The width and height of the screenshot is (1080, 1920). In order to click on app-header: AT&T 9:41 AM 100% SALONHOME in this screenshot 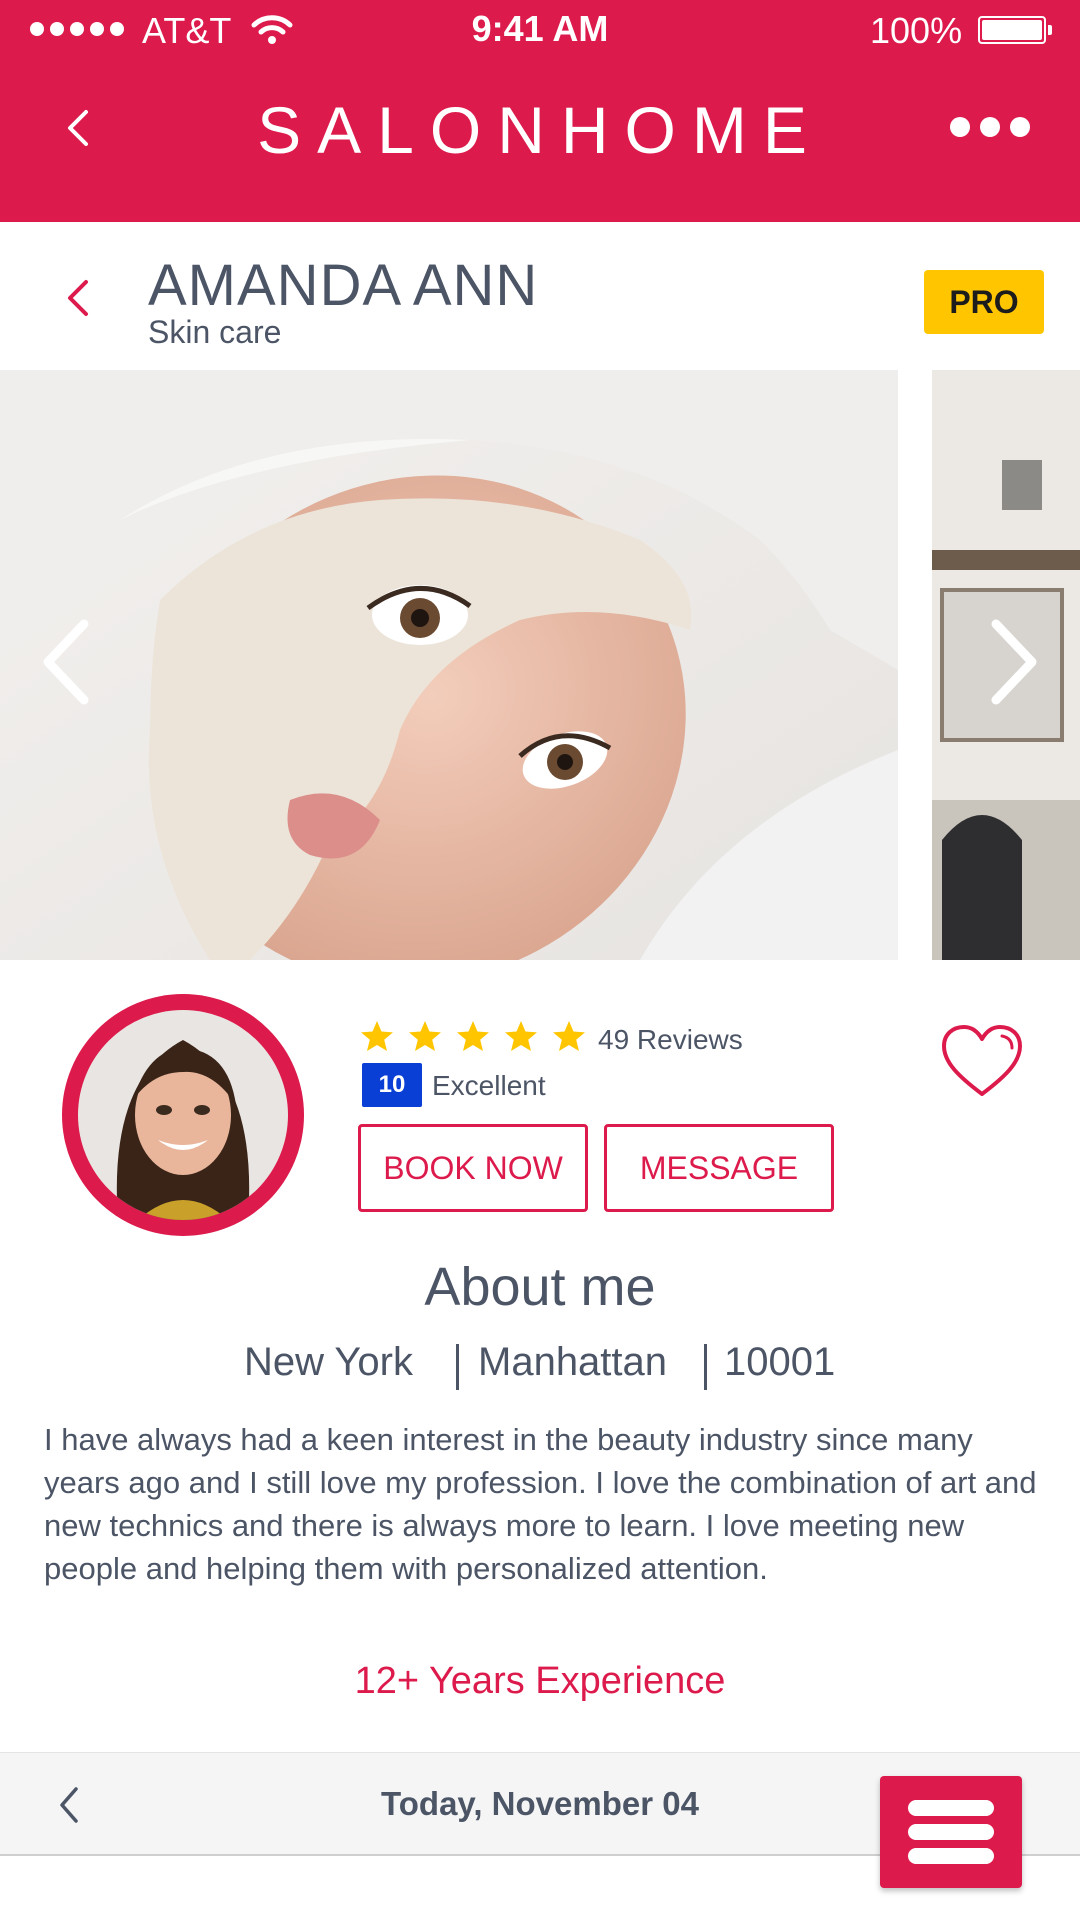, I will do `click(540, 111)`.